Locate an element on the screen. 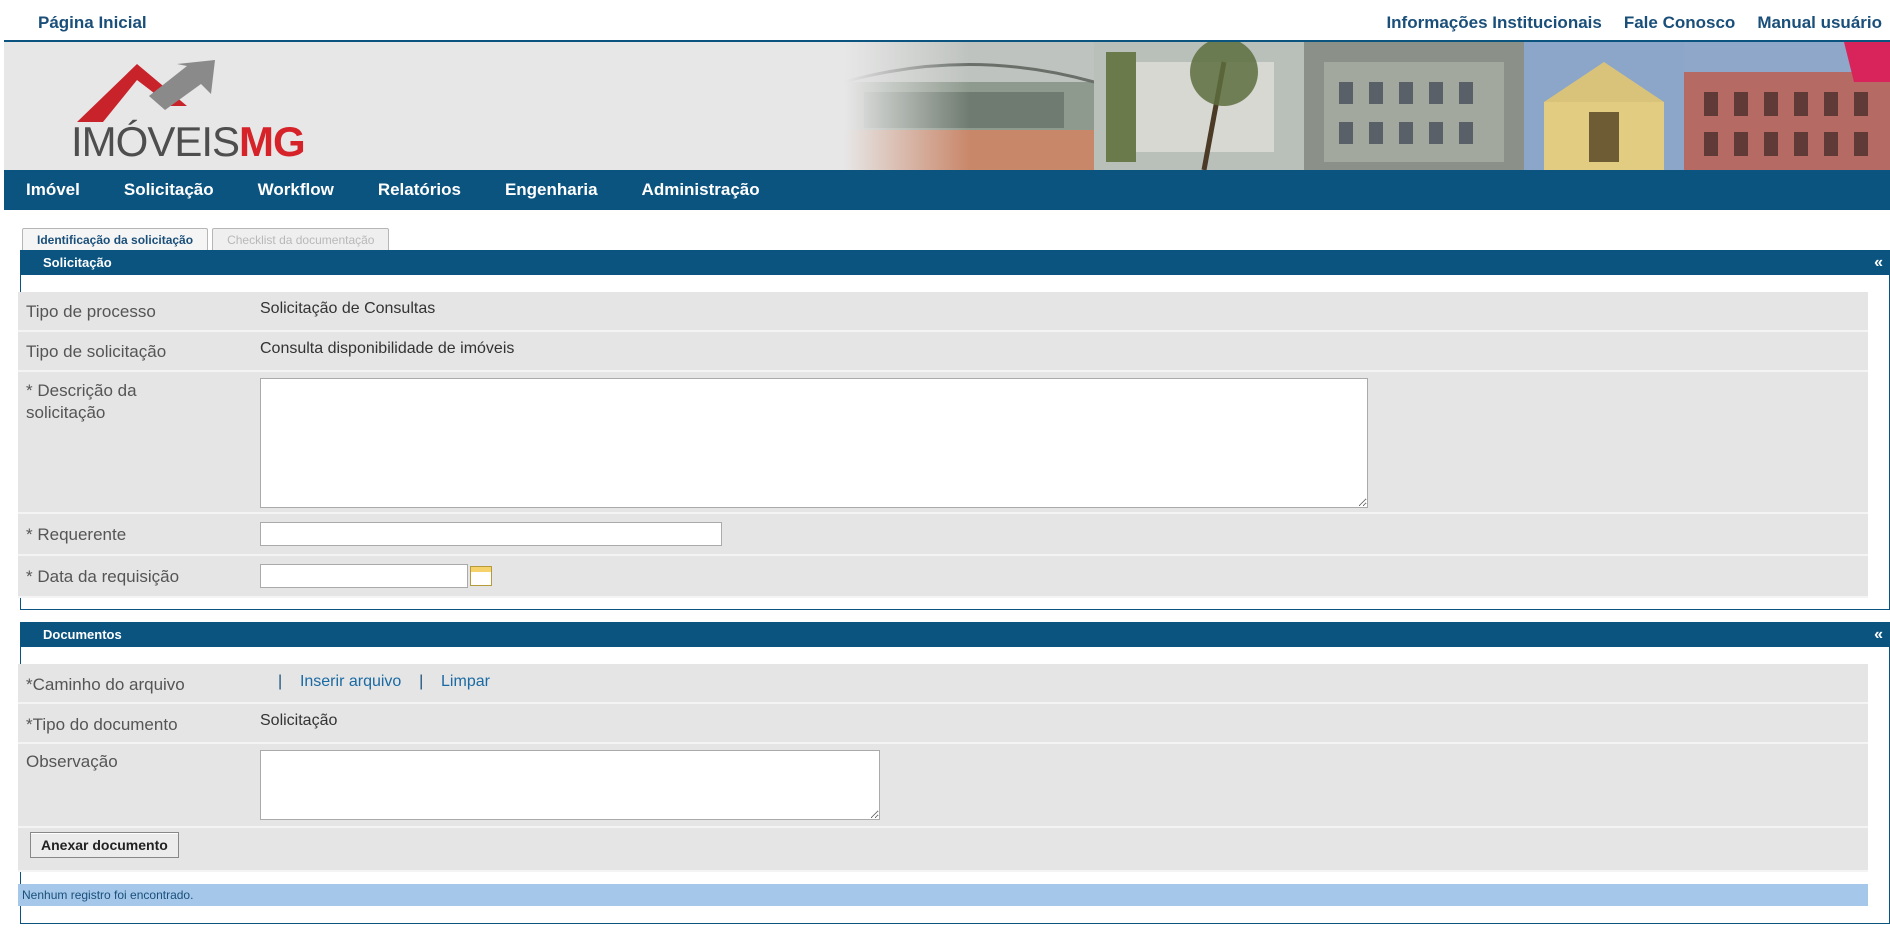 The width and height of the screenshot is (1890, 937). inserir-arquivo-link: Inserir arquivo is located at coordinates (350, 681).